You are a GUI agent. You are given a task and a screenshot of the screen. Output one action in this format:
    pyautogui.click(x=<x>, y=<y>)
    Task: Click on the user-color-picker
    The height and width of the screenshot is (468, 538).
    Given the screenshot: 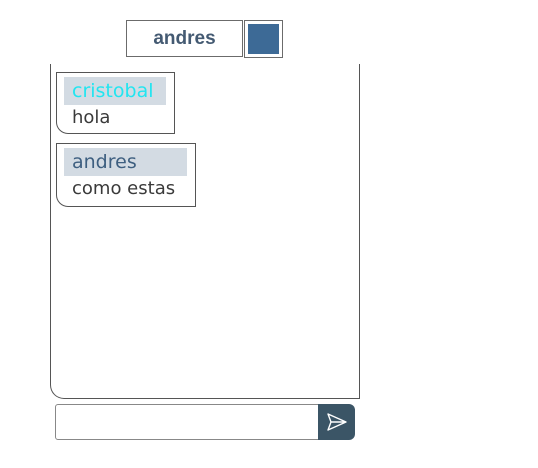 What is the action you would take?
    pyautogui.click(x=263, y=39)
    